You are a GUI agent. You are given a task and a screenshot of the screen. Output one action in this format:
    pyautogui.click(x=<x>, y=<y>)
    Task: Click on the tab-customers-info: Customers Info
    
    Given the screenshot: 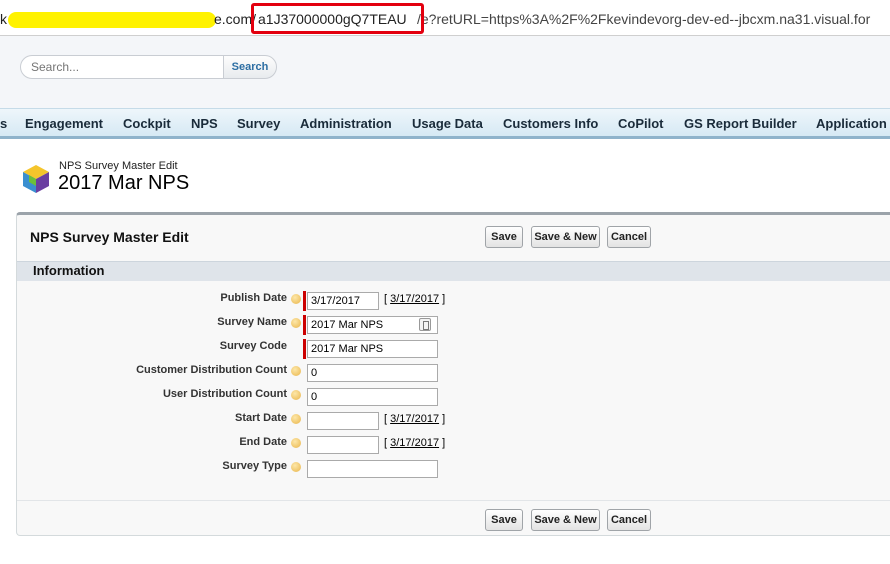 What is the action you would take?
    pyautogui.click(x=550, y=123)
    